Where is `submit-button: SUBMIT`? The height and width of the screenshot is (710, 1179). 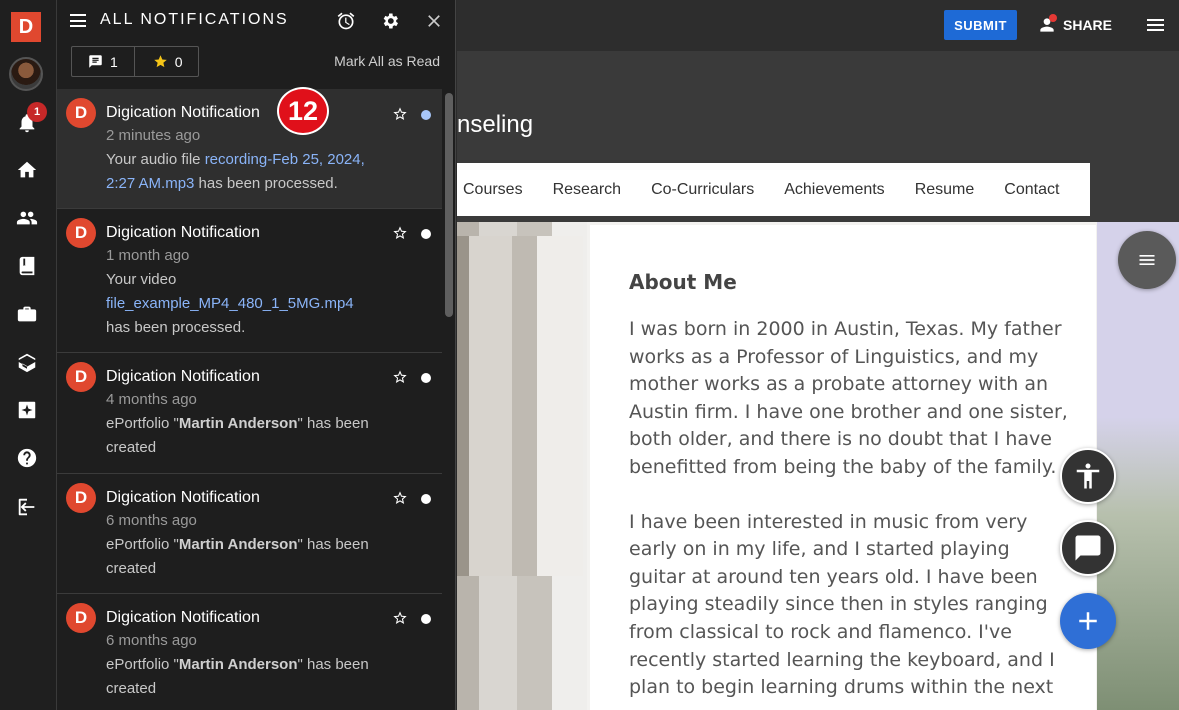
submit-button: SUBMIT is located at coordinates (980, 25).